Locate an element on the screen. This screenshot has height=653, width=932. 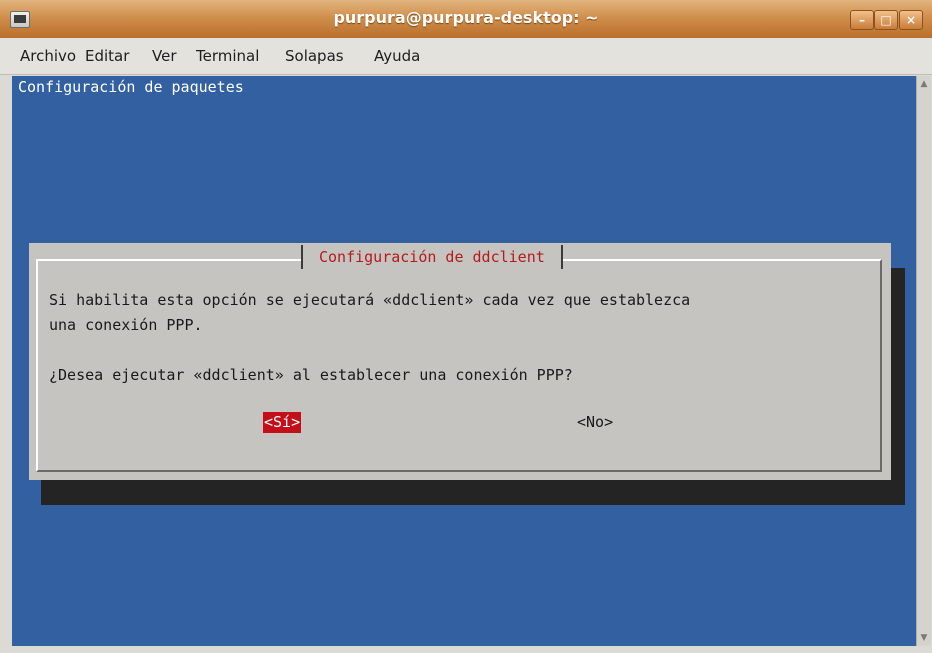
dialog-text-line-2: una conexión PPP. is located at coordinates (126, 325).